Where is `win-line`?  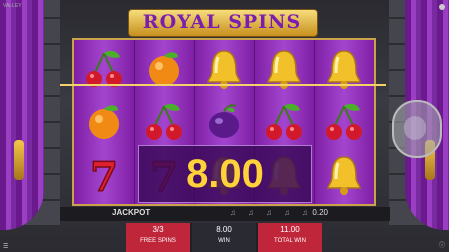
win-line is located at coordinates (223, 85).